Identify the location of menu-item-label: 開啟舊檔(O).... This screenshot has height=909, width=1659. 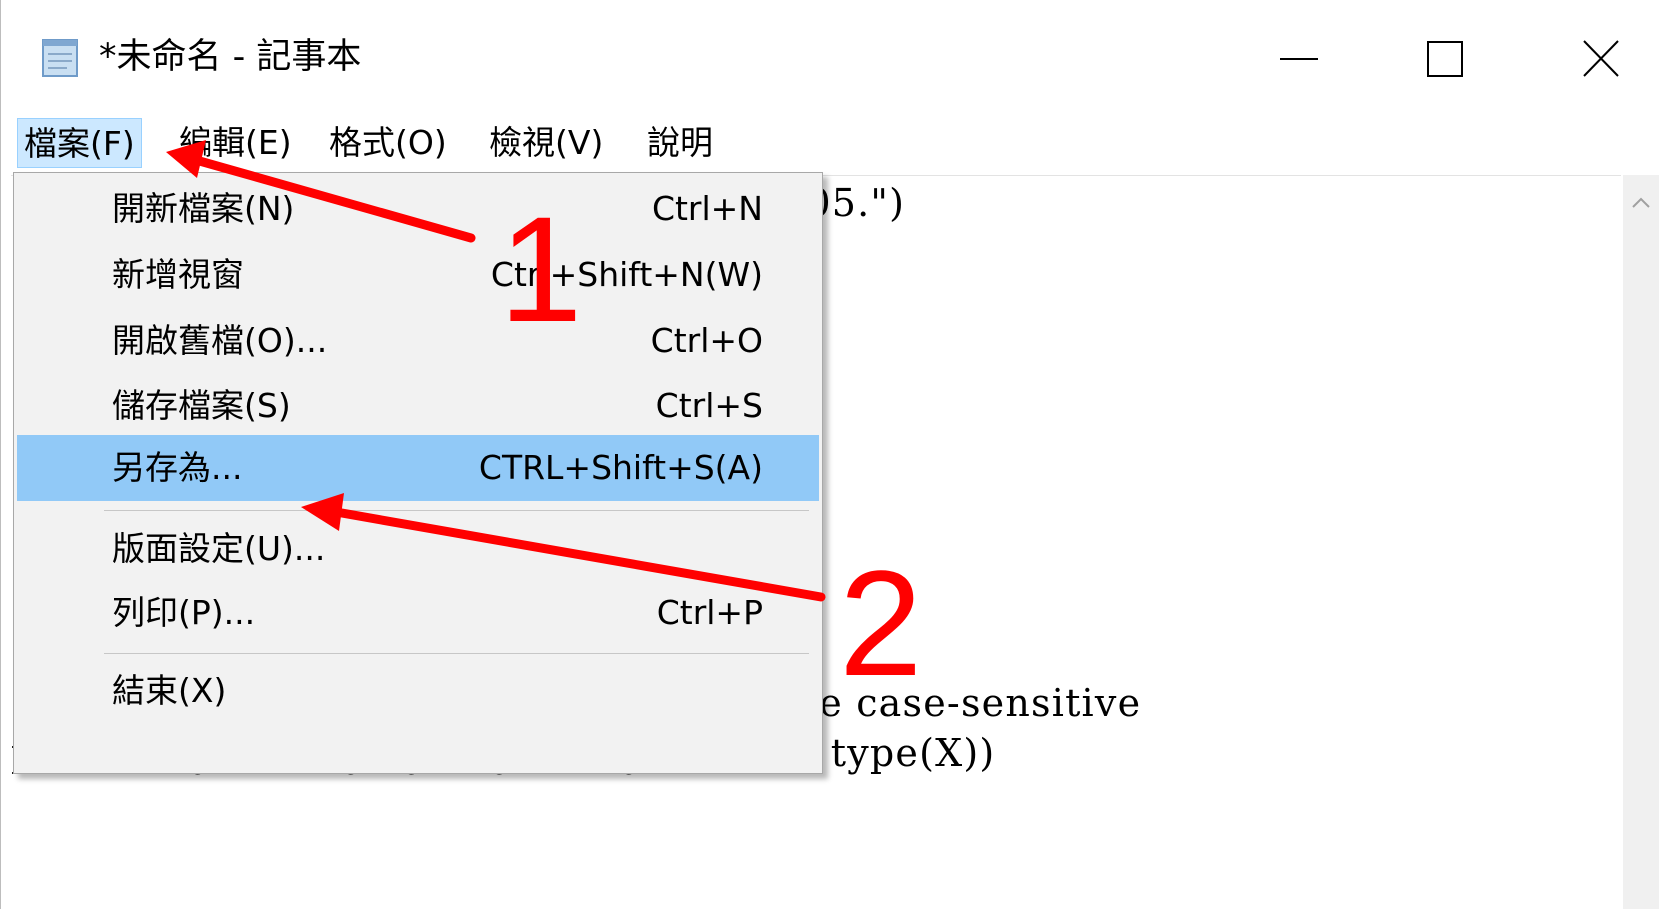
(220, 340).